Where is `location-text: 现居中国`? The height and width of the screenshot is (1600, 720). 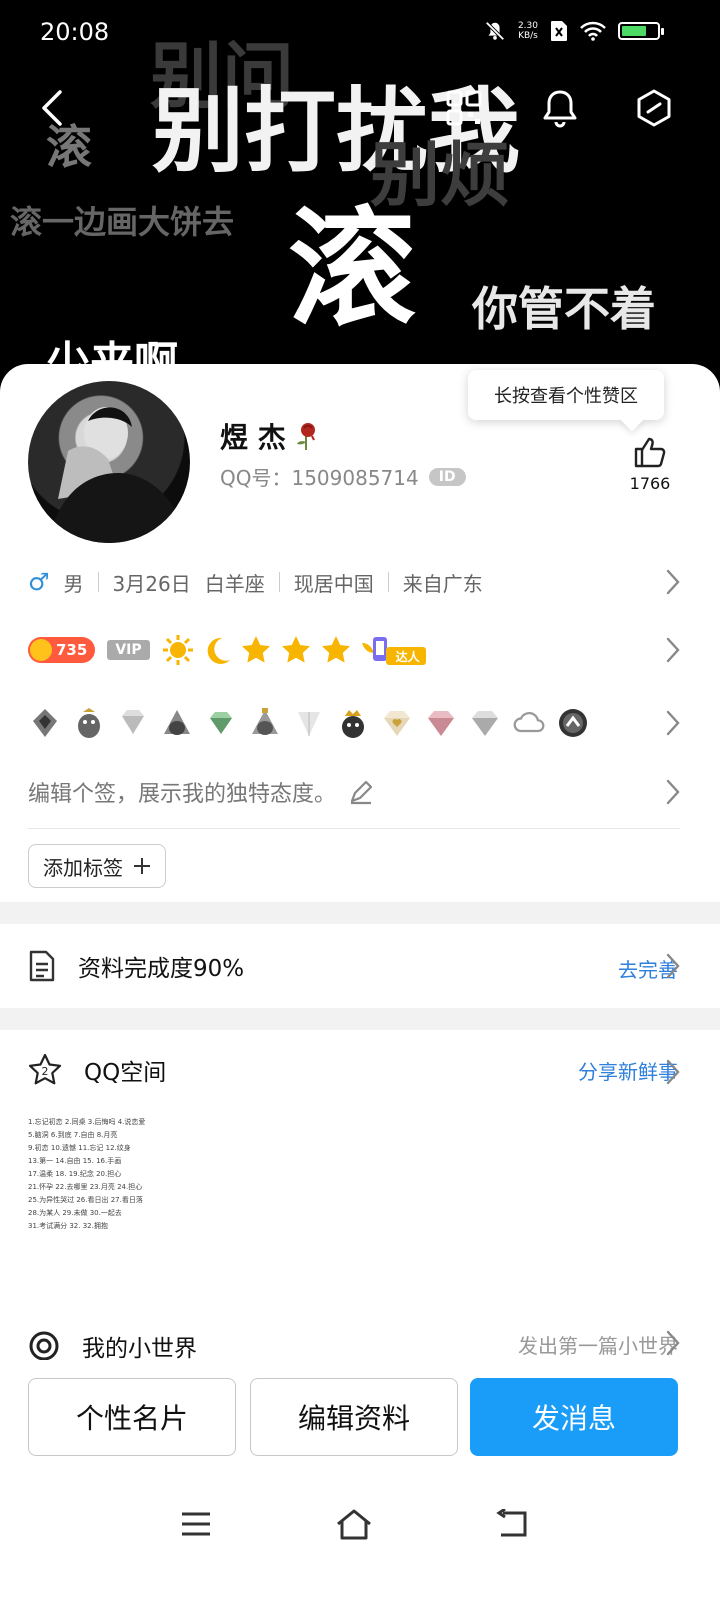
location-text: 现居中国 is located at coordinates (333, 583).